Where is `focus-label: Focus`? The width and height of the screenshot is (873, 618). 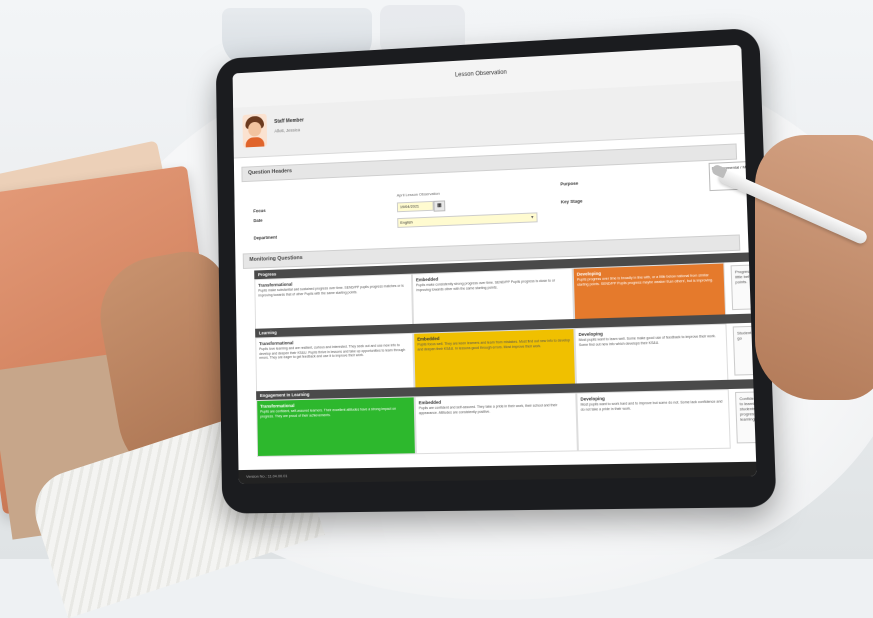 focus-label: Focus is located at coordinates (259, 211).